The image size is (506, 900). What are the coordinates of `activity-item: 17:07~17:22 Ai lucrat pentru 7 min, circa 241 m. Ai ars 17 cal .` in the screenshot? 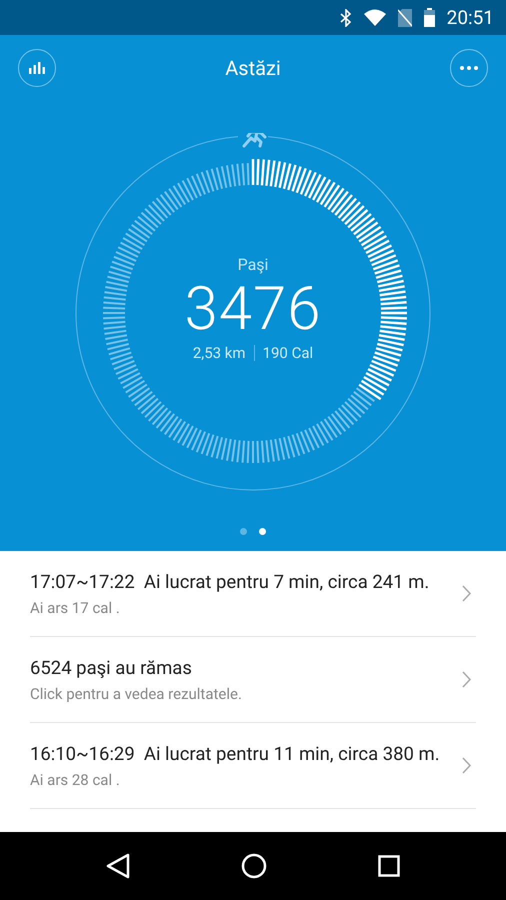 It's located at (253, 594).